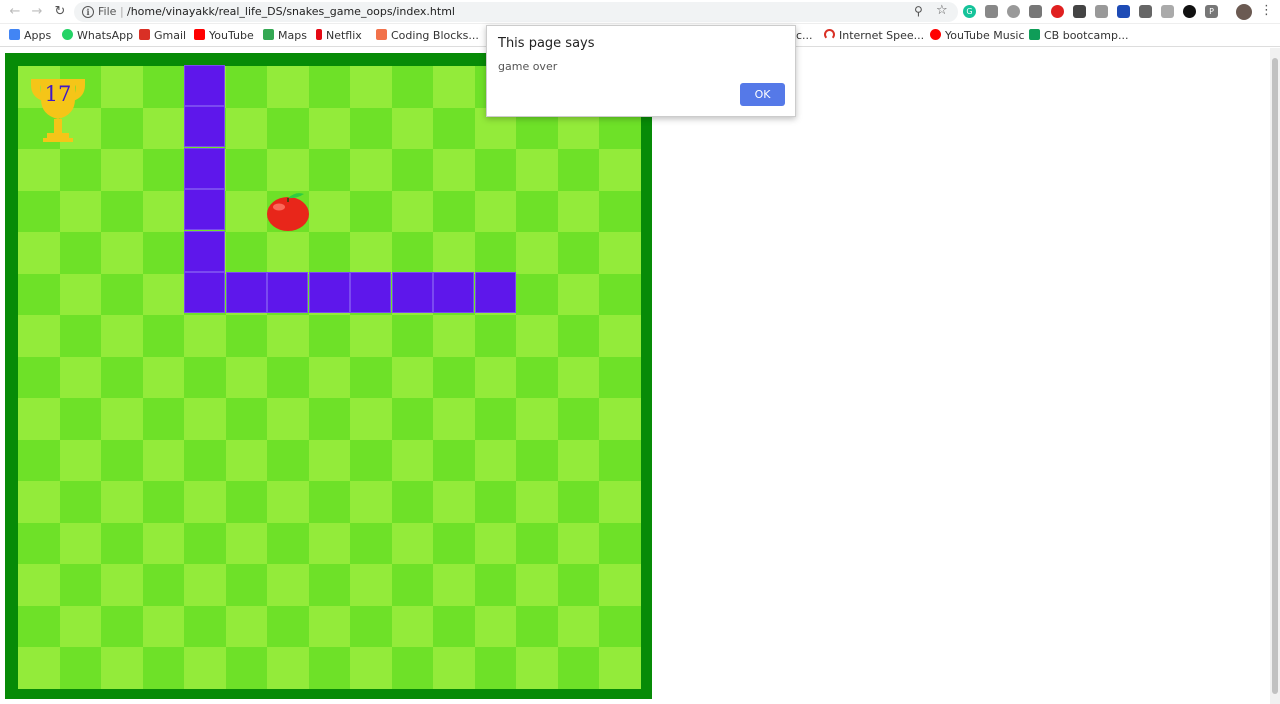  What do you see at coordinates (88, 12) in the screenshot?
I see `info-icon: i` at bounding box center [88, 12].